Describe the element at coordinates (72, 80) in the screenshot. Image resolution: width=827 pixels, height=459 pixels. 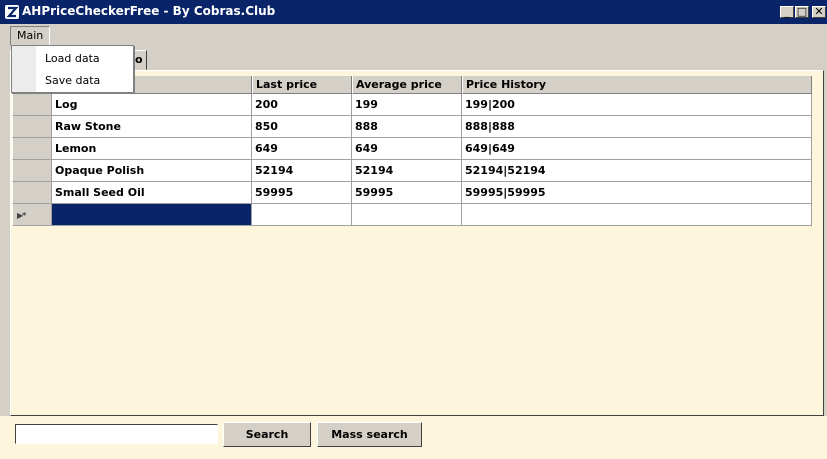
I see `menu-item-save-data: Save data` at that location.